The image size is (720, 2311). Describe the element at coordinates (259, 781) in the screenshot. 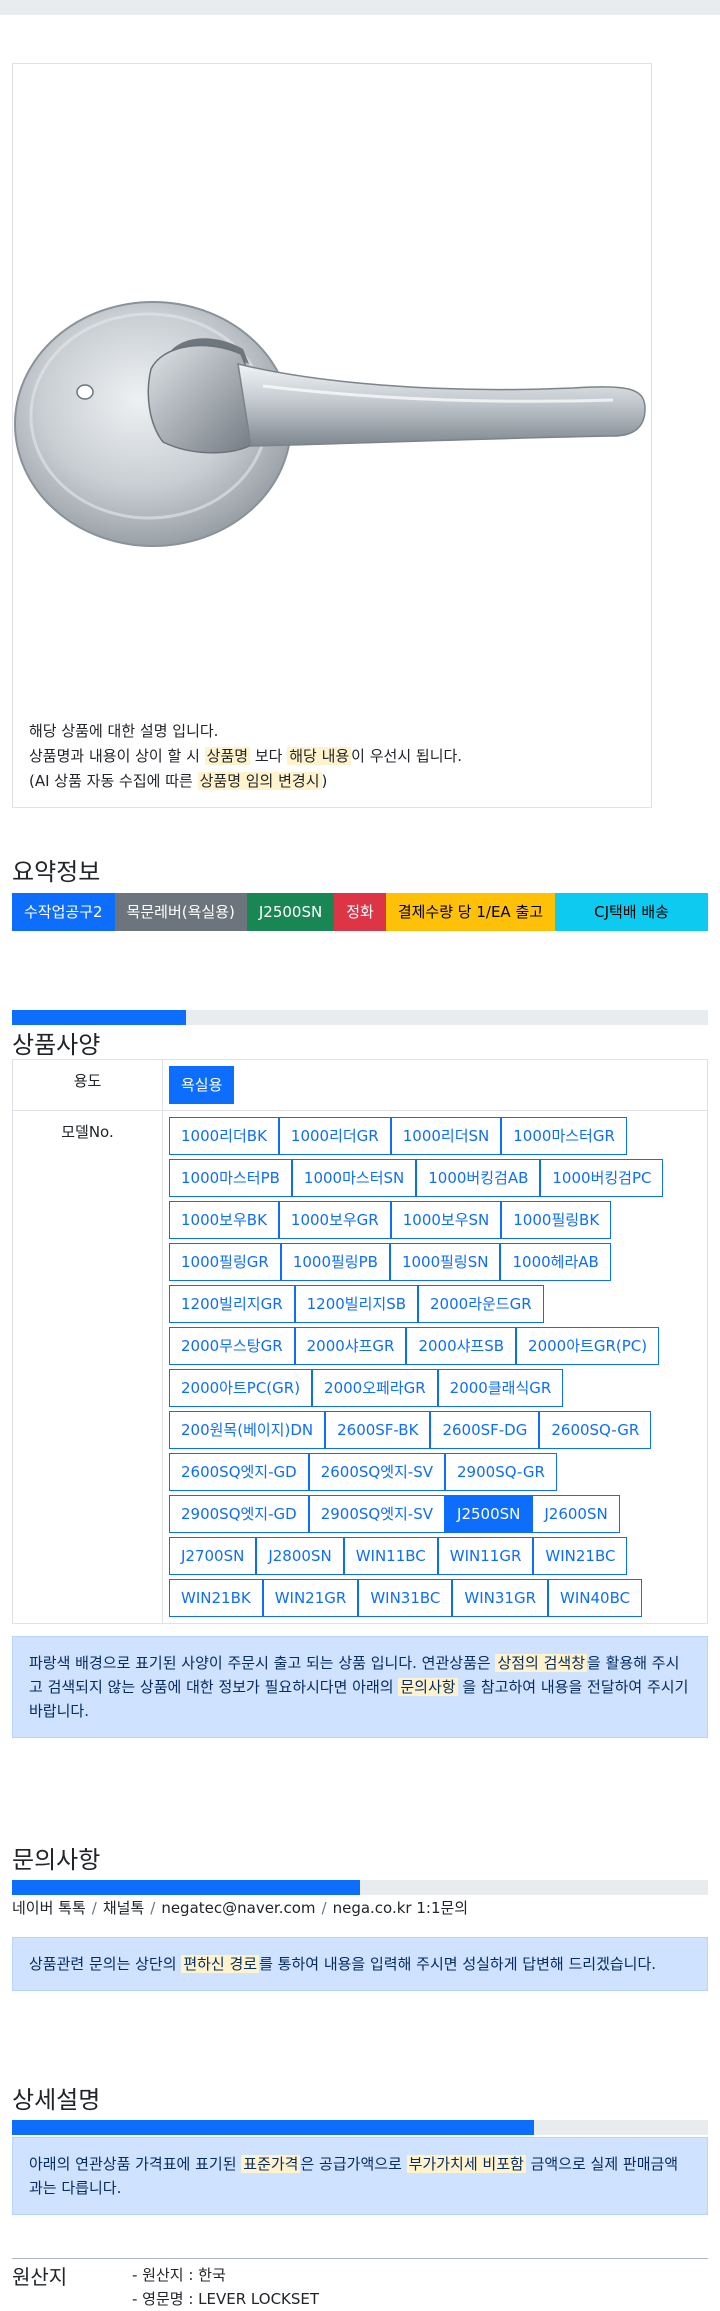

I see `highlight-name-change: 상품명 임의 변경시` at that location.